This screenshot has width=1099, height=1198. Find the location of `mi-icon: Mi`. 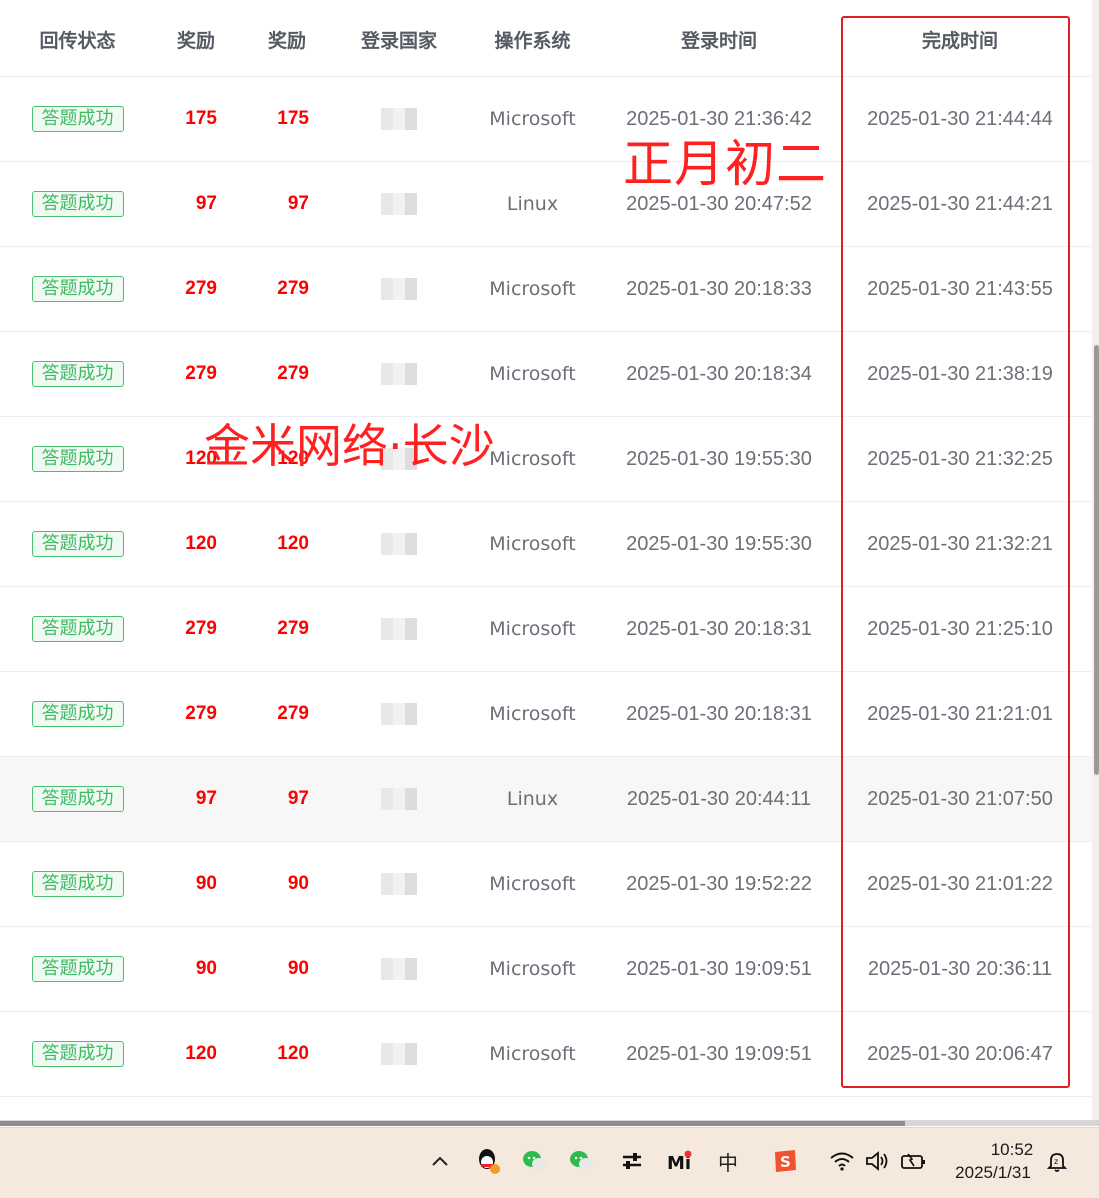

mi-icon: Mi is located at coordinates (679, 1161).